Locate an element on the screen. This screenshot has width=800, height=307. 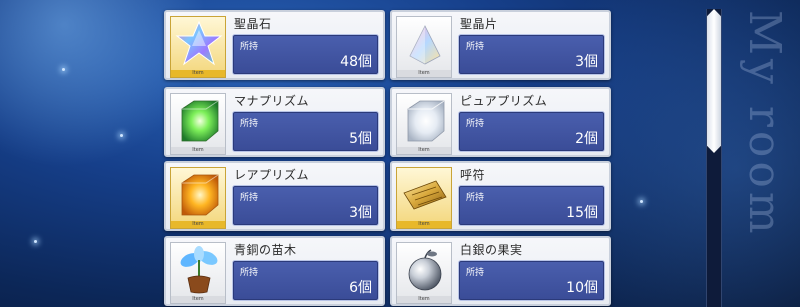
item-card-bronze-sapling: Item 青銅の苗木 所持 6個 is located at coordinates (274, 271).